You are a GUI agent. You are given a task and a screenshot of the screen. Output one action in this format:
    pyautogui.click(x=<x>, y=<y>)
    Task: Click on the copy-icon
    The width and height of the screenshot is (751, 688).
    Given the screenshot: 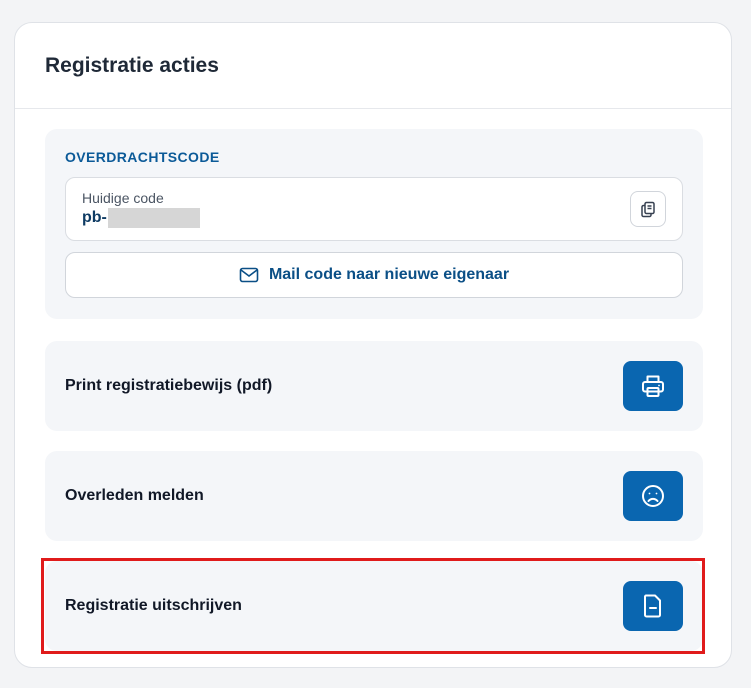 What is the action you would take?
    pyautogui.click(x=648, y=209)
    